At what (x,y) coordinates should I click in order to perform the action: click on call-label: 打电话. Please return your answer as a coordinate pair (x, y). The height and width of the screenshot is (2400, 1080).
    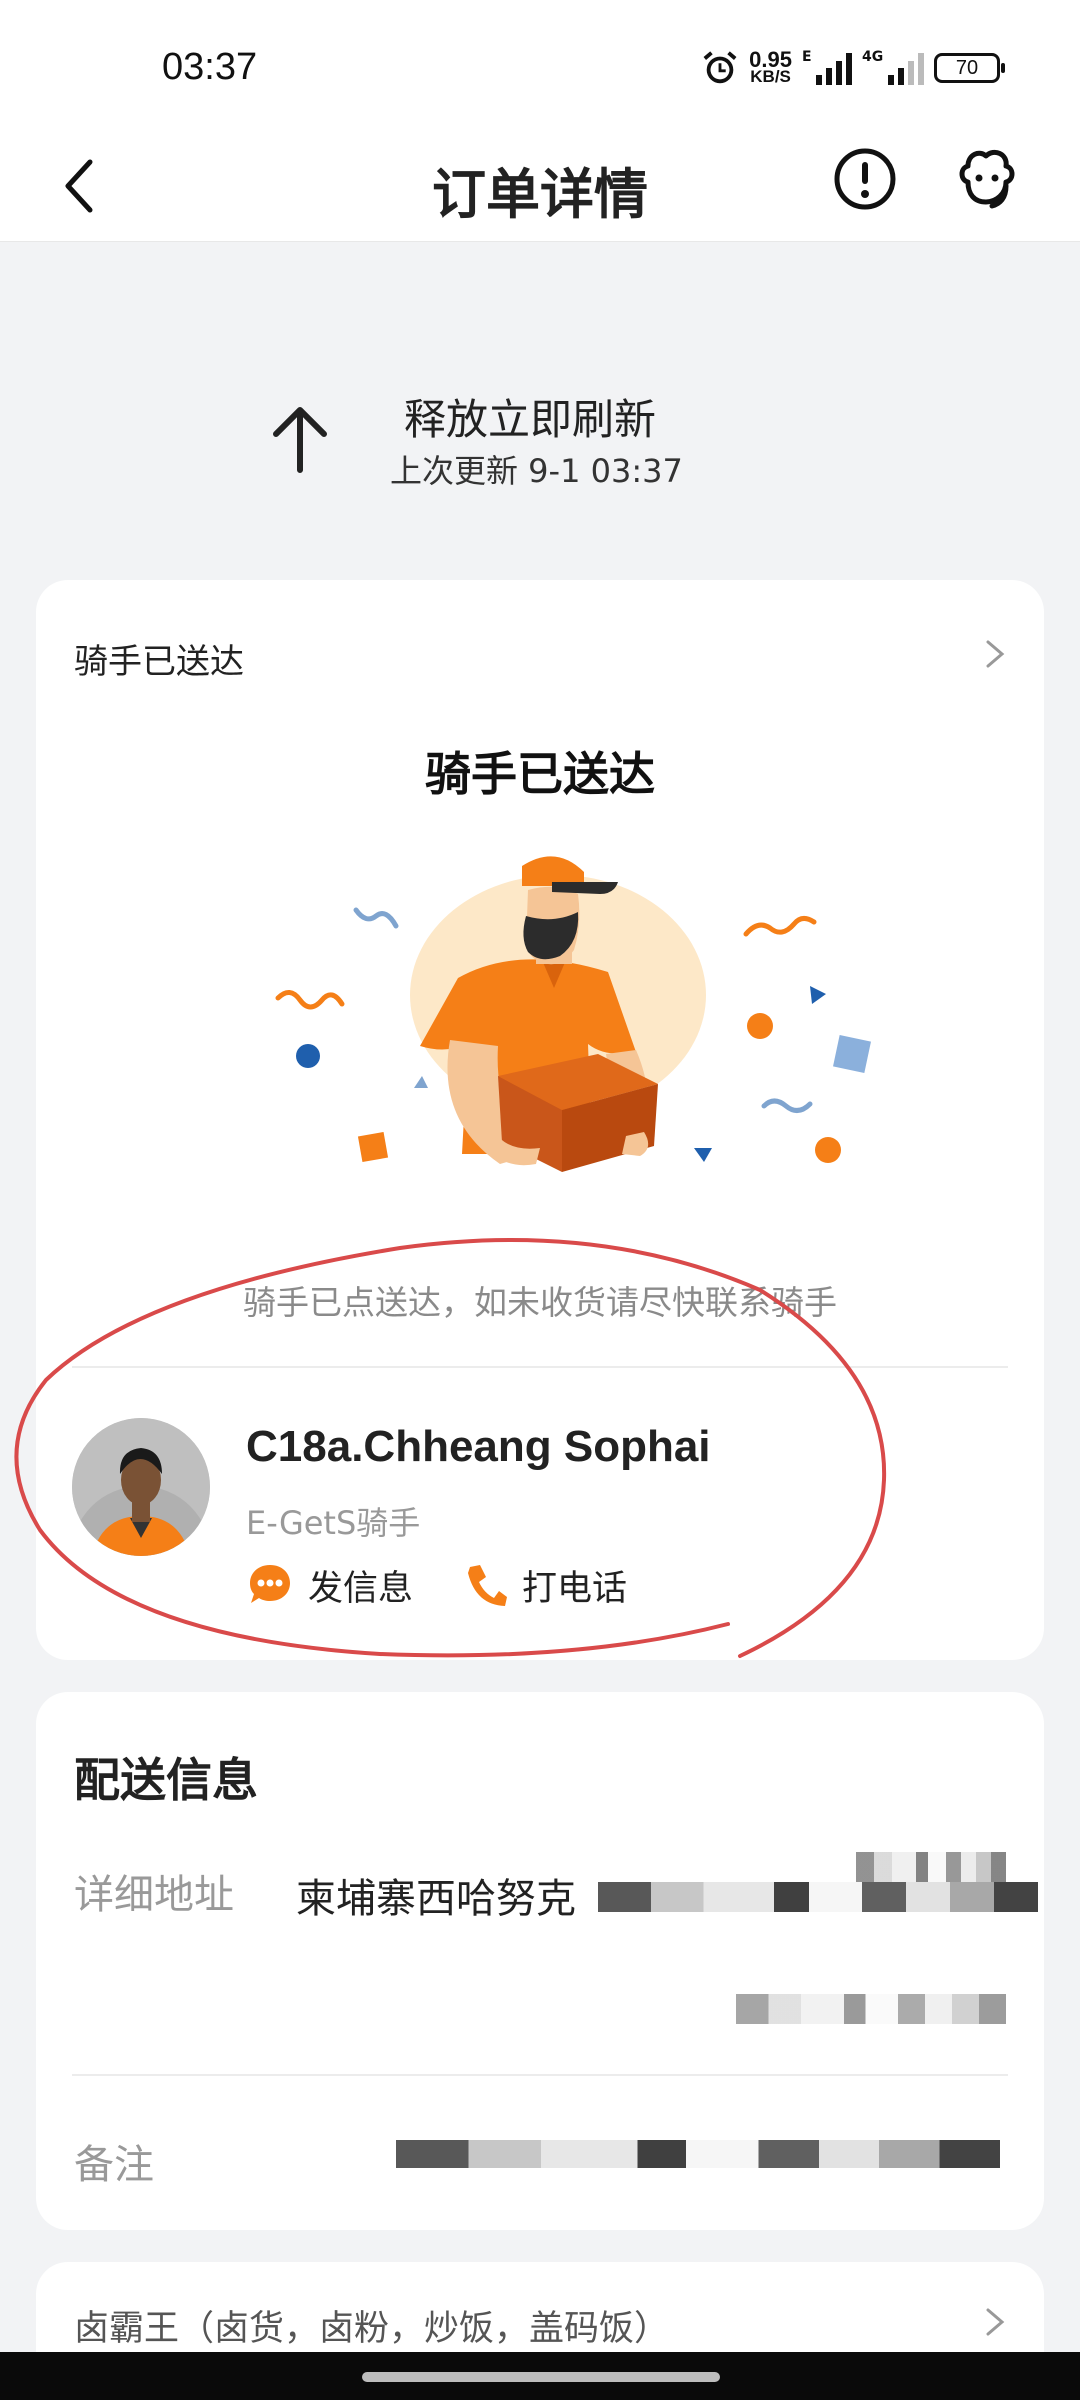
    Looking at the image, I should click on (575, 1588).